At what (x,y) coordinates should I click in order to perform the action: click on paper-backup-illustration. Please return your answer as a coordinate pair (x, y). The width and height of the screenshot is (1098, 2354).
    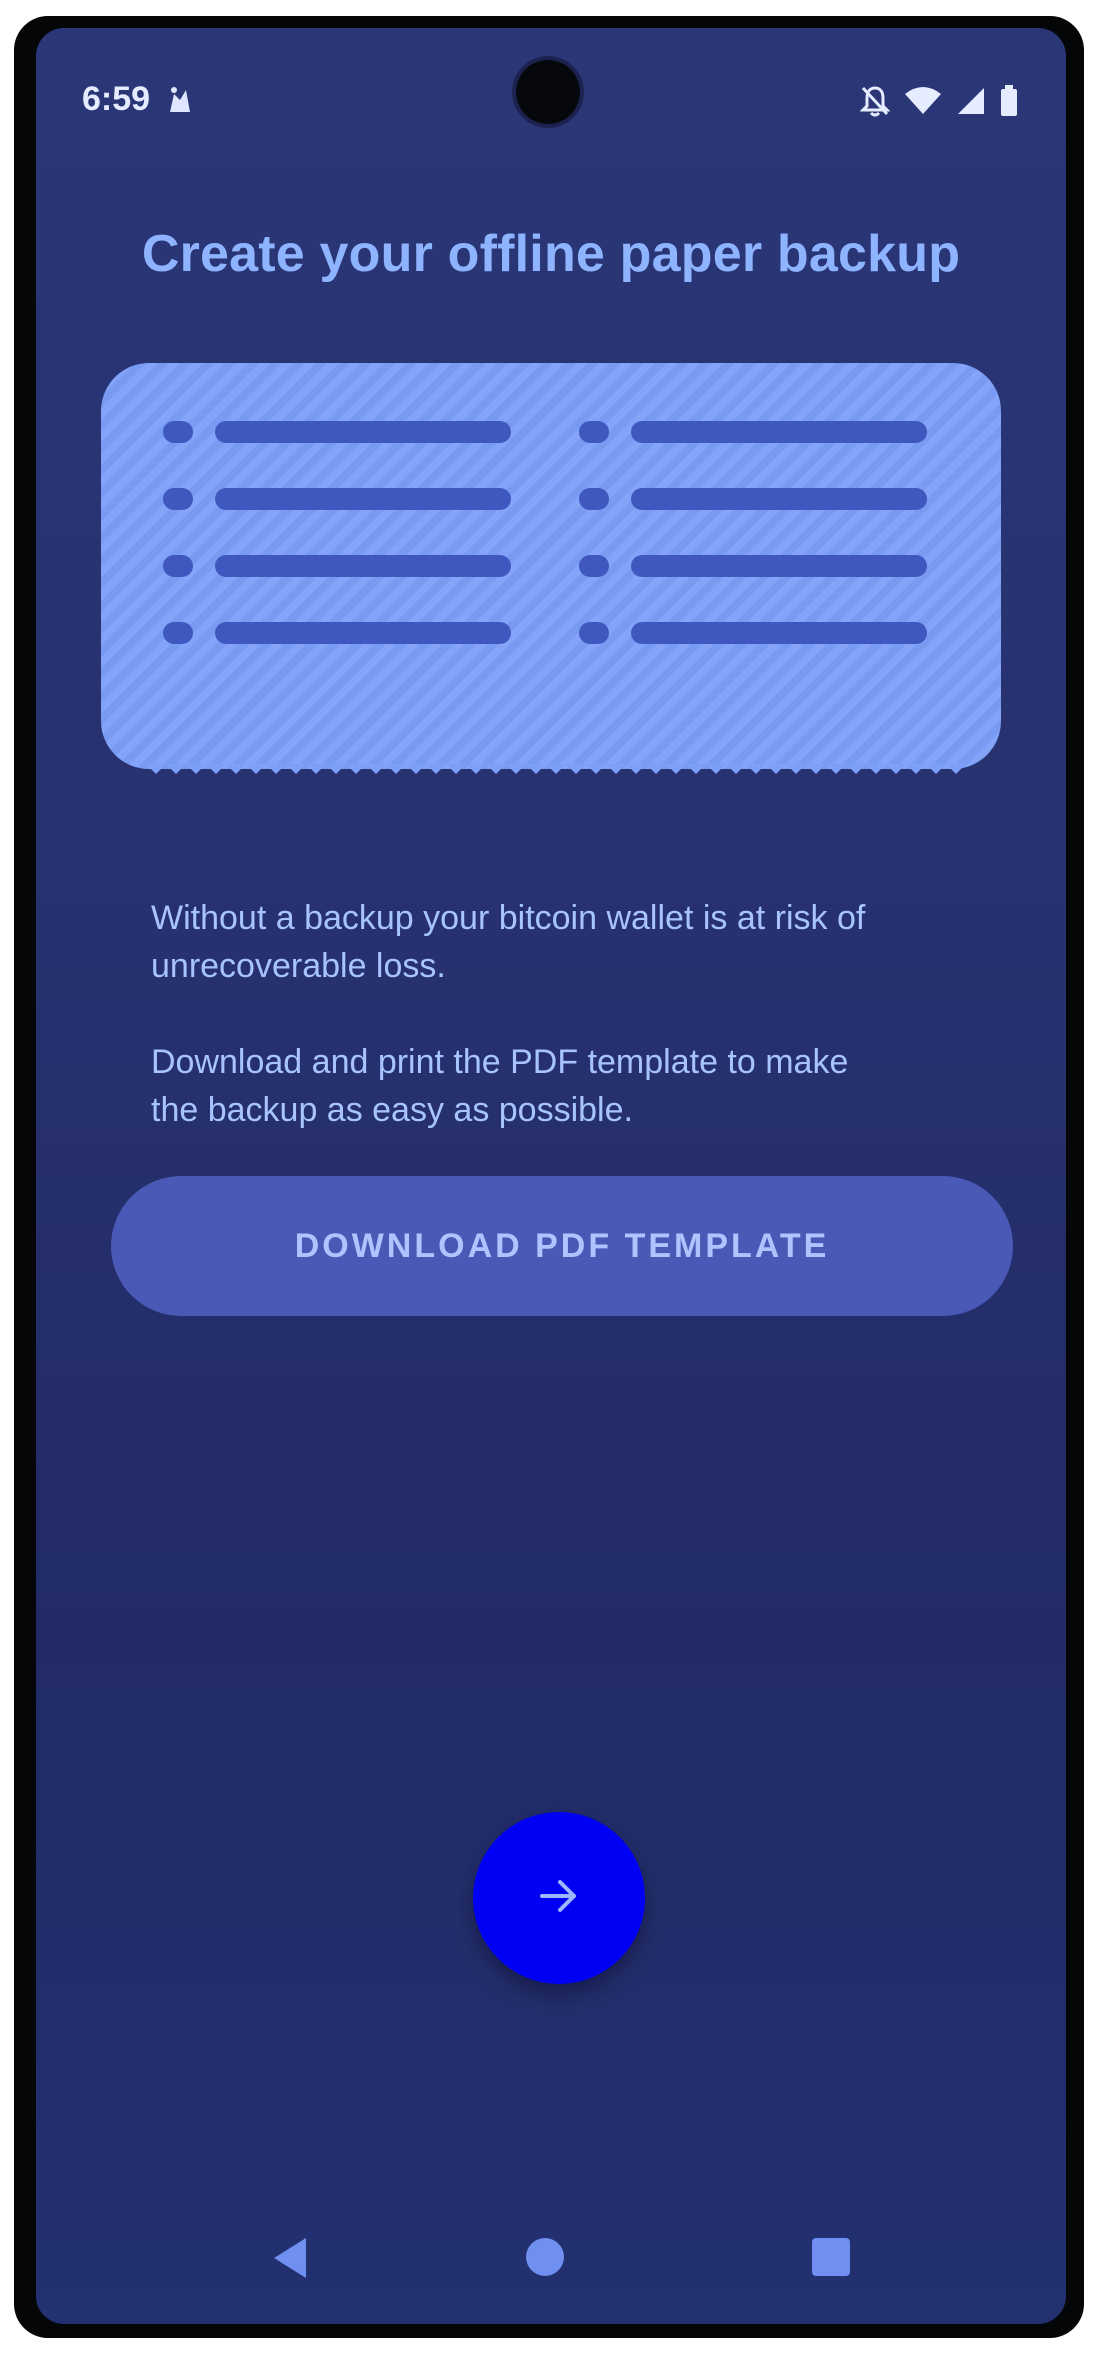
    Looking at the image, I should click on (551, 566).